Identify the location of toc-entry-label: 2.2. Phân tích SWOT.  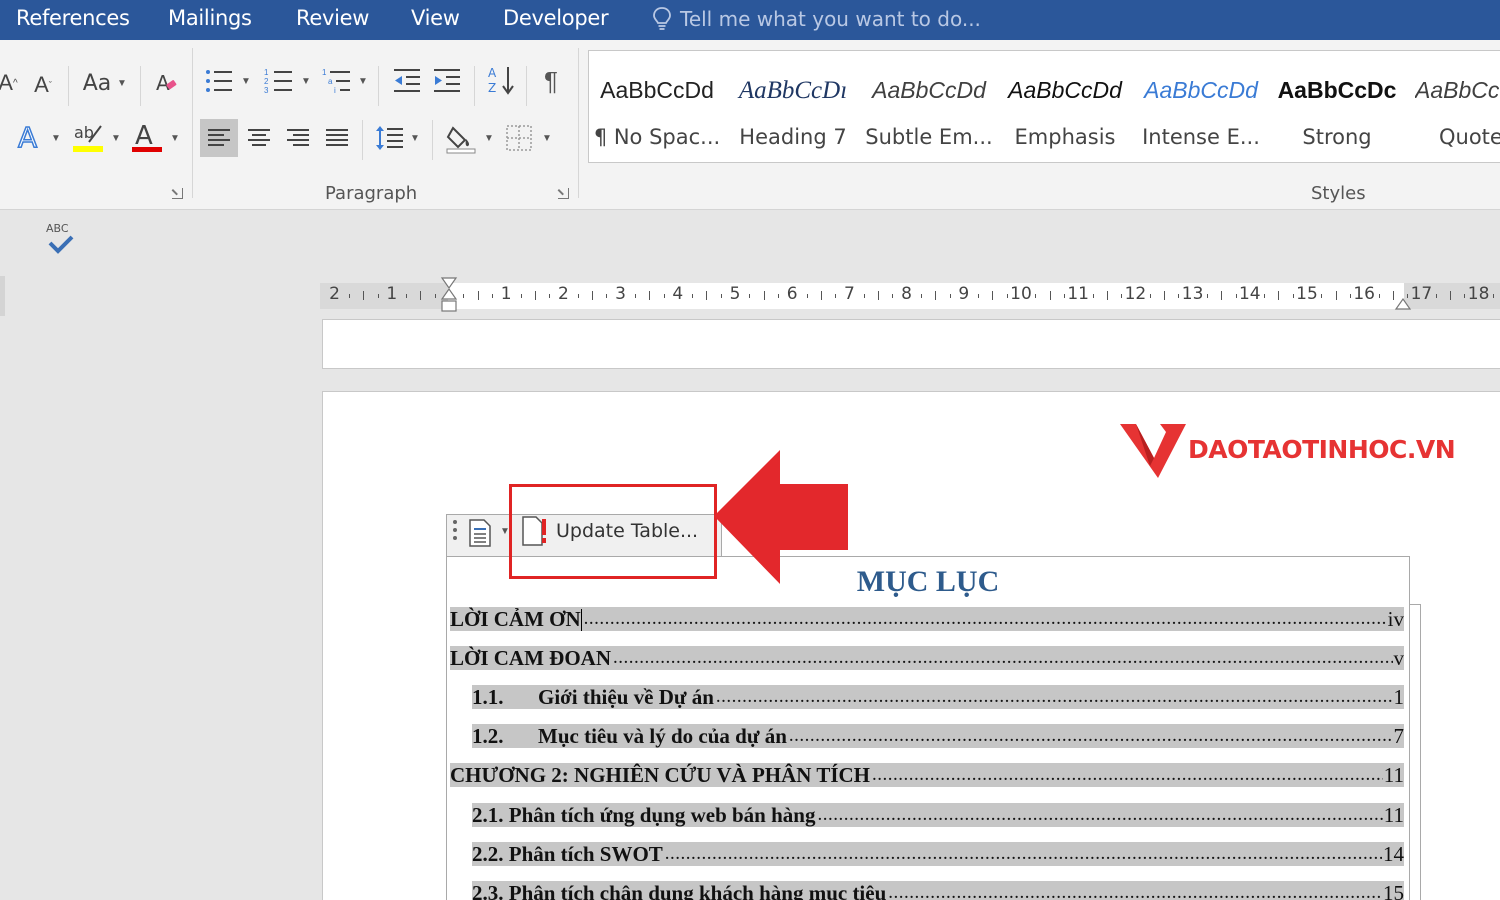
(567, 854).